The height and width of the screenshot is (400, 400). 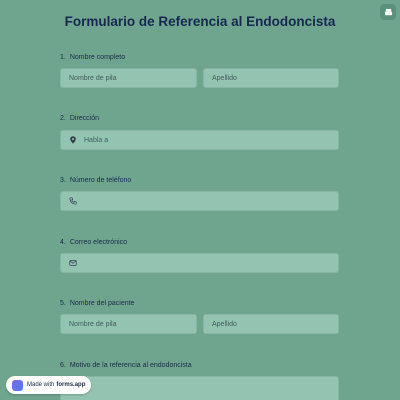 I want to click on badge-brand: forms.app, so click(x=71, y=385).